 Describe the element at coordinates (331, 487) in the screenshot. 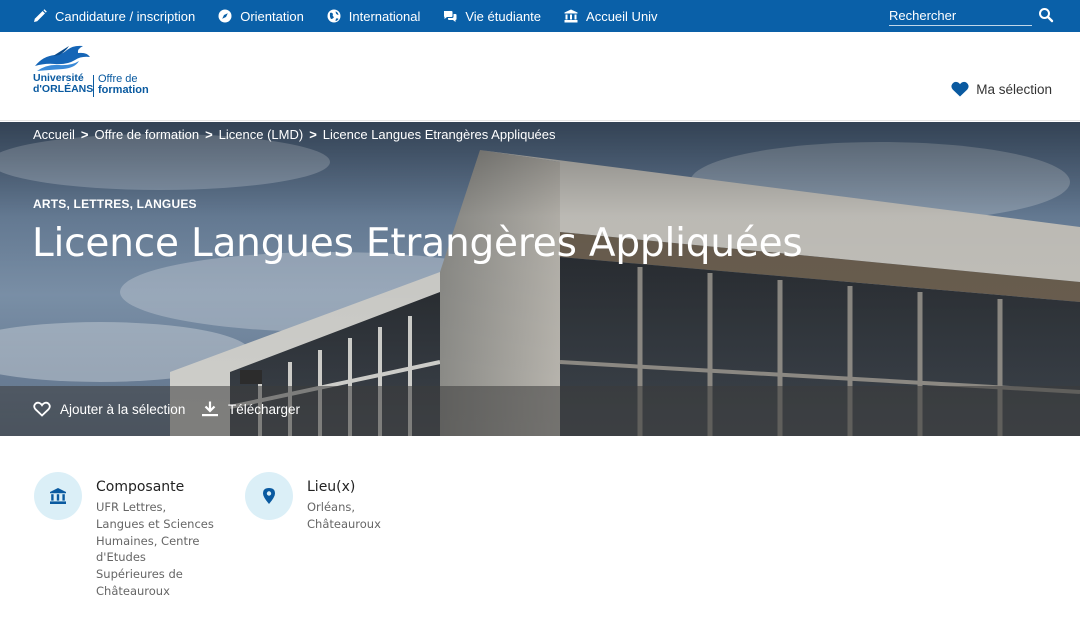

I see `lieux-title: Lieu(x)` at that location.